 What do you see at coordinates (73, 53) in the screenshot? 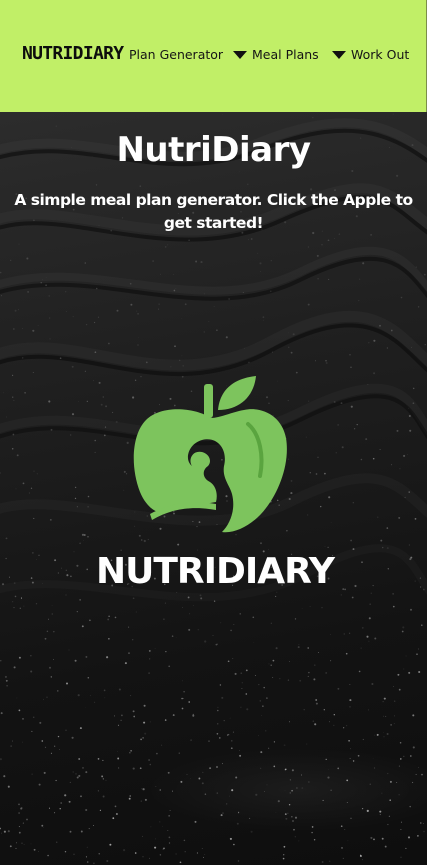
I see `brand-logo-link: NUTRIDIARY` at bounding box center [73, 53].